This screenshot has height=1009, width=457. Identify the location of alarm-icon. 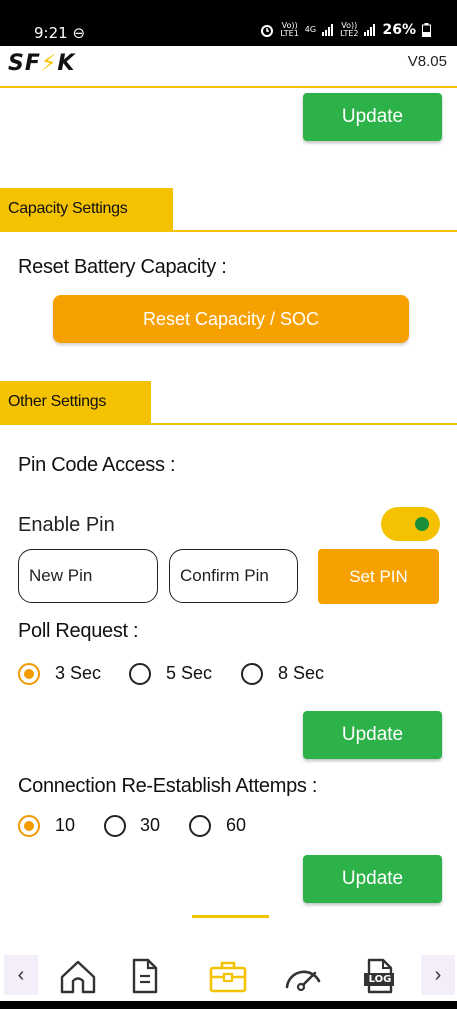
(267, 31).